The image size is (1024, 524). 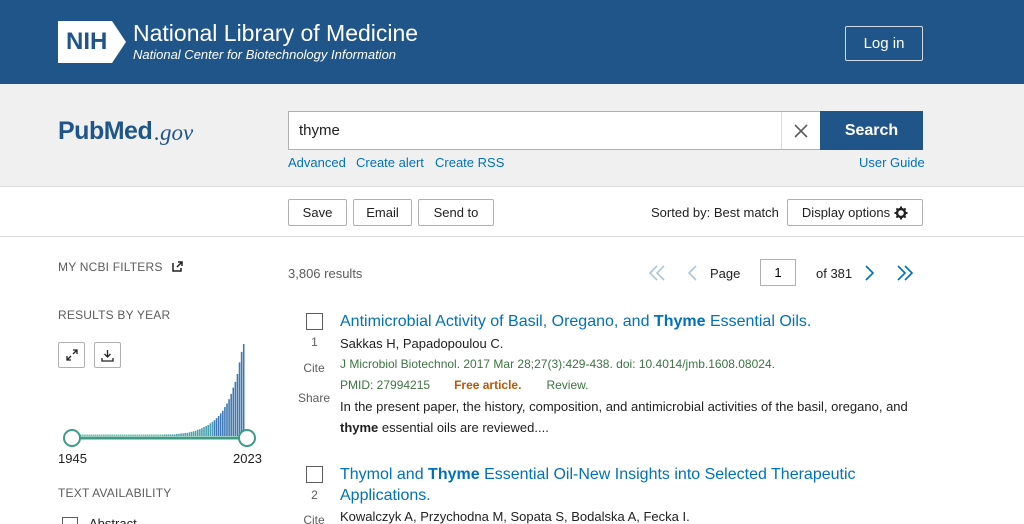 What do you see at coordinates (778, 272) in the screenshot?
I see `page-number-input` at bounding box center [778, 272].